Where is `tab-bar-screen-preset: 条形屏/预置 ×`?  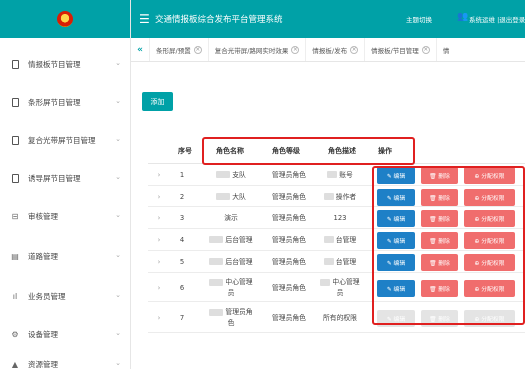 tab-bar-screen-preset: 条形屏/预置 × is located at coordinates (178, 49).